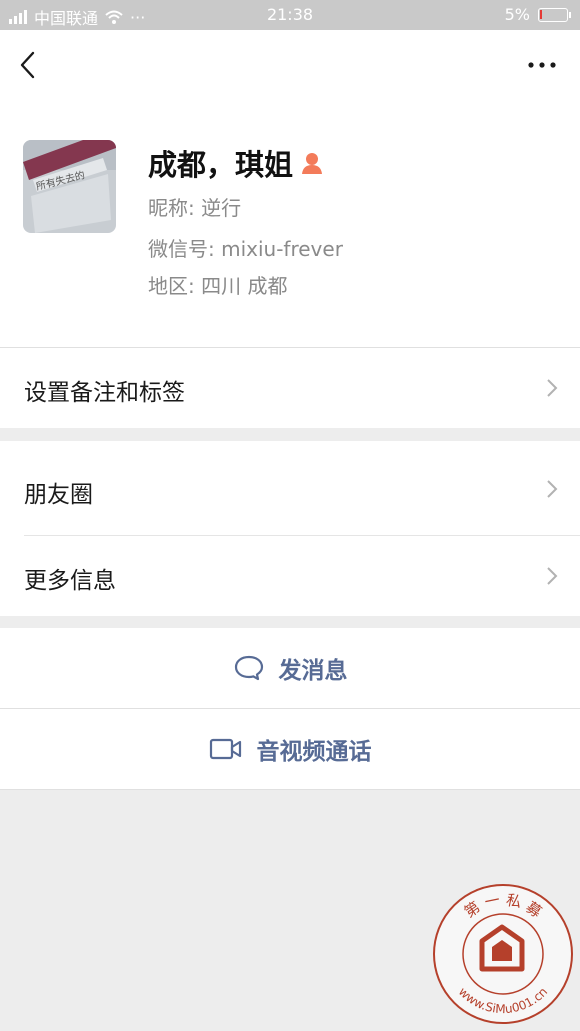 The height and width of the screenshot is (1031, 580). Describe the element at coordinates (554, 14) in the screenshot. I see `battery-icon` at that location.